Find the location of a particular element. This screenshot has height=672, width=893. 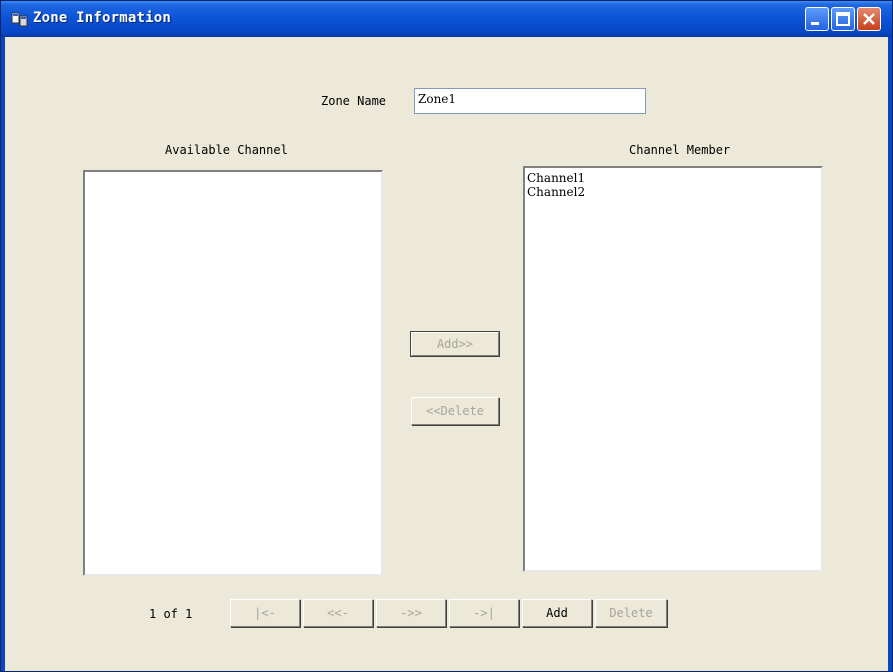

maximize-icon is located at coordinates (843, 19).